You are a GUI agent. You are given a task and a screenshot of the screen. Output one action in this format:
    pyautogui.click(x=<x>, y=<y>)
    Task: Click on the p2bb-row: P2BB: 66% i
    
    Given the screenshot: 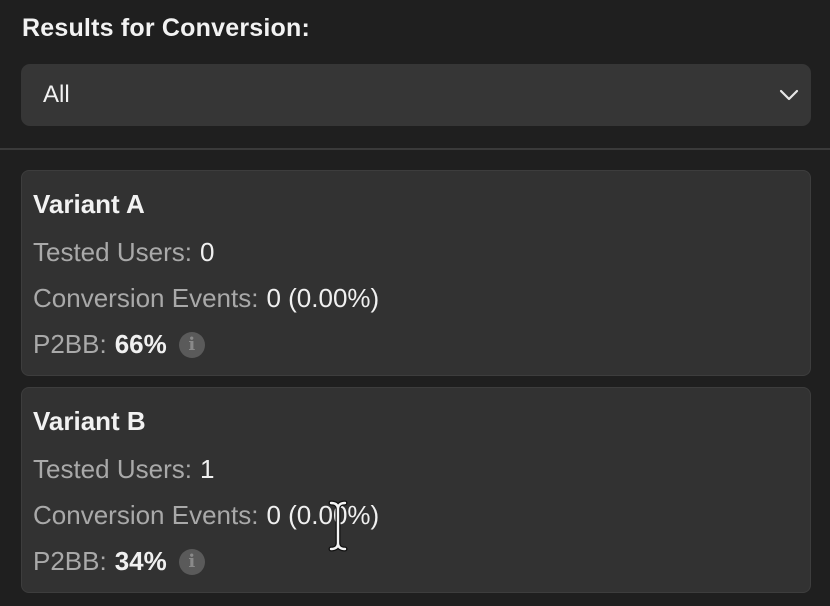 What is the action you would take?
    pyautogui.click(x=119, y=344)
    